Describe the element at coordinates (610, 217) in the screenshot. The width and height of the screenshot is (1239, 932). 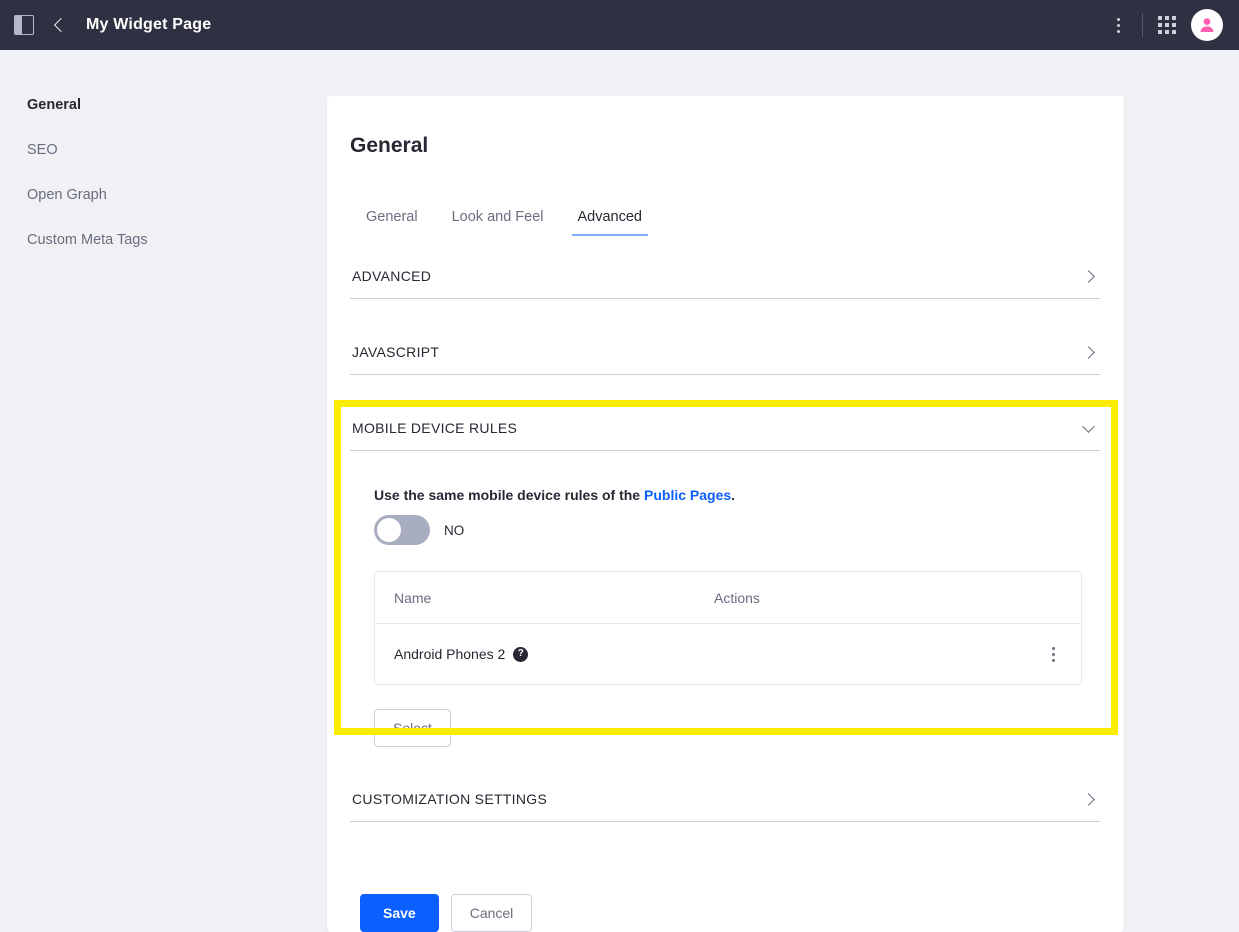
I see `tab-label: Advanced` at that location.